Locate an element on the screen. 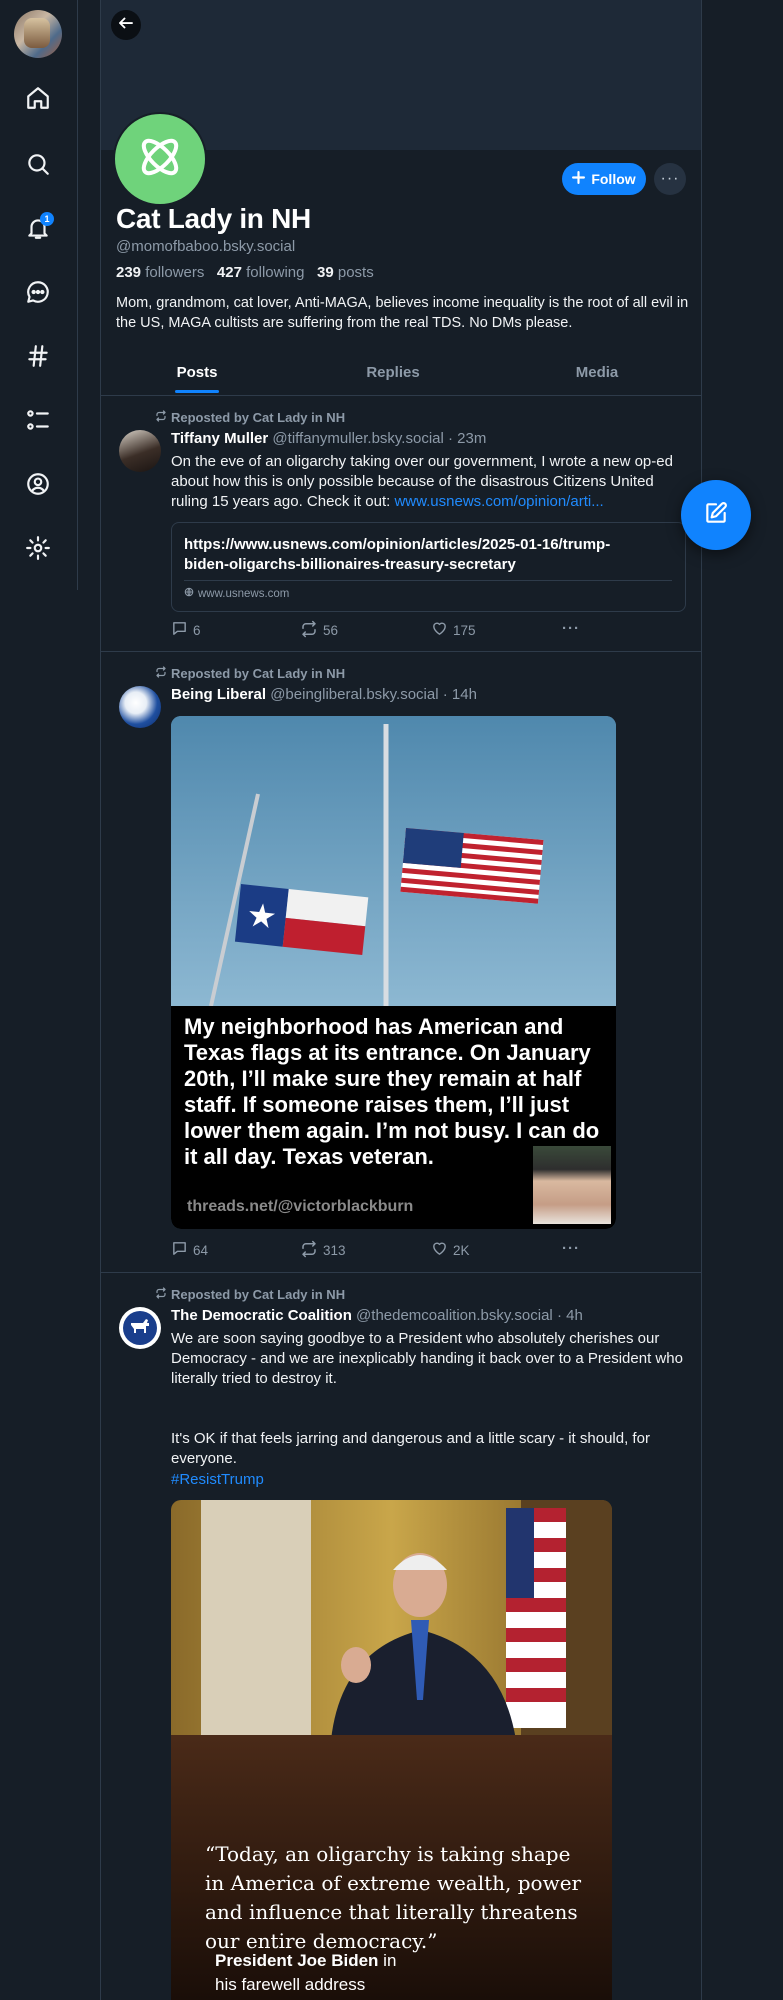 This screenshot has width=783, height=2000. image-credit: threads.net/@victorblackburn is located at coordinates (300, 1206).